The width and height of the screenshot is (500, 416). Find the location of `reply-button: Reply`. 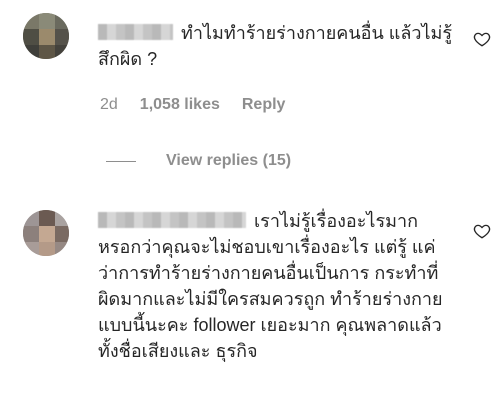

reply-button: Reply is located at coordinates (264, 105).